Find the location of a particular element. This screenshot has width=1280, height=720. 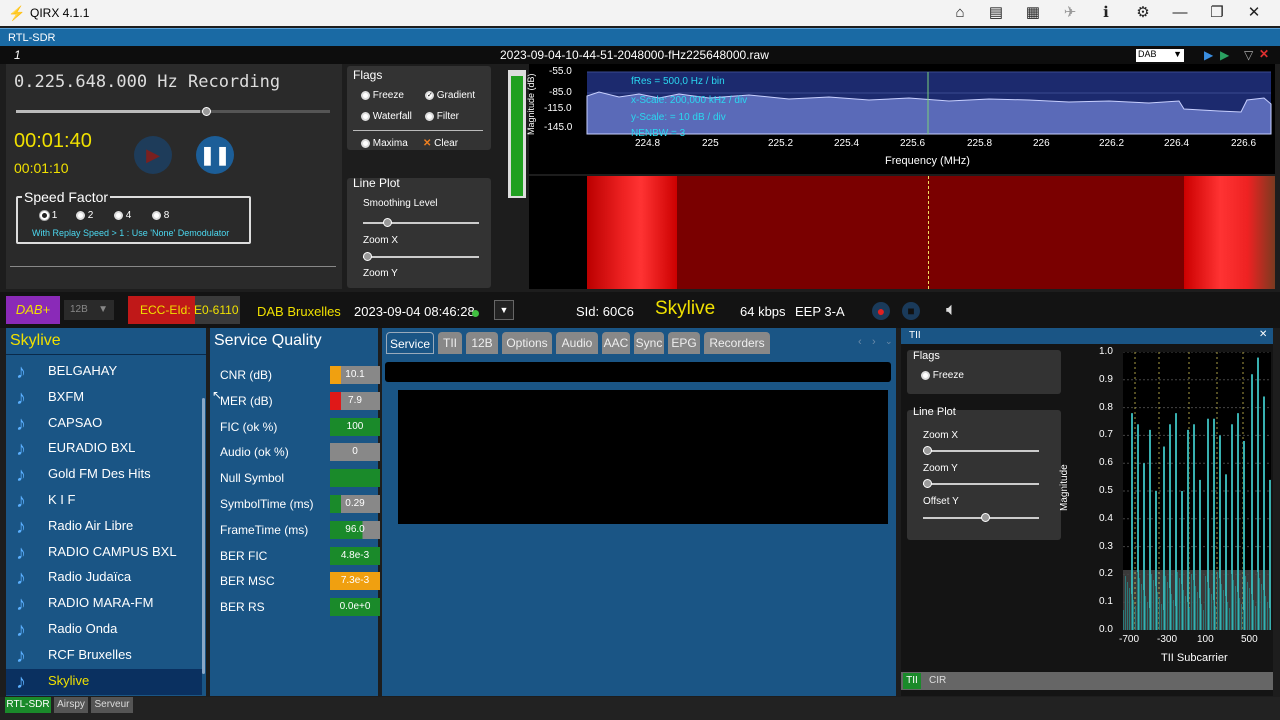

tii-tab-tii: TII is located at coordinates (912, 681).